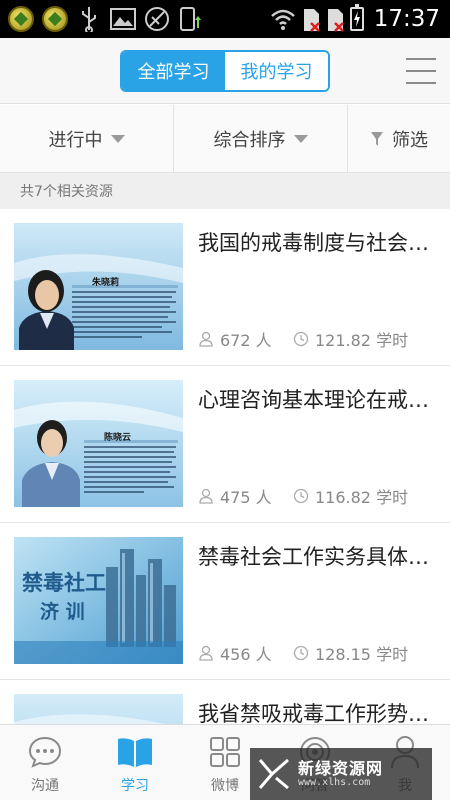 This screenshot has height=800, width=450. Describe the element at coordinates (173, 71) in the screenshot. I see `tab-all-learning: 全部学习` at that location.